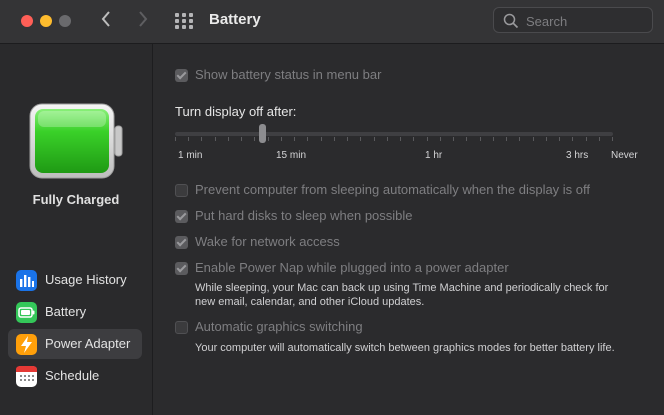  Describe the element at coordinates (181, 327) in the screenshot. I see `graphics-switching-checkbox` at that location.